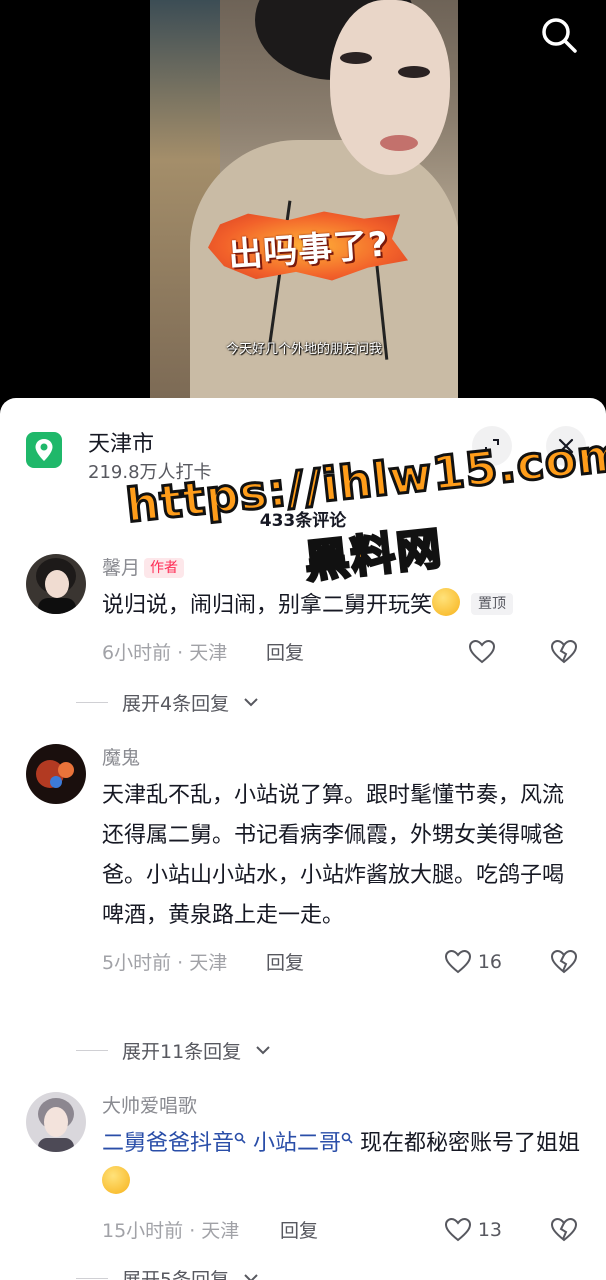 The width and height of the screenshot is (606, 1280). Describe the element at coordinates (168, 1143) in the screenshot. I see `mention-link: 二舅爸爸抖音` at that location.